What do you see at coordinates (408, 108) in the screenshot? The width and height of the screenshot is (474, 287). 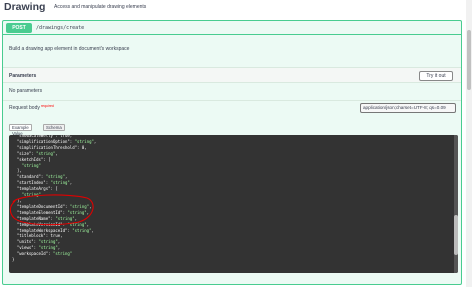 I see `content-type-select: application/json;charset=UTF-8; qs=0.09` at bounding box center [408, 108].